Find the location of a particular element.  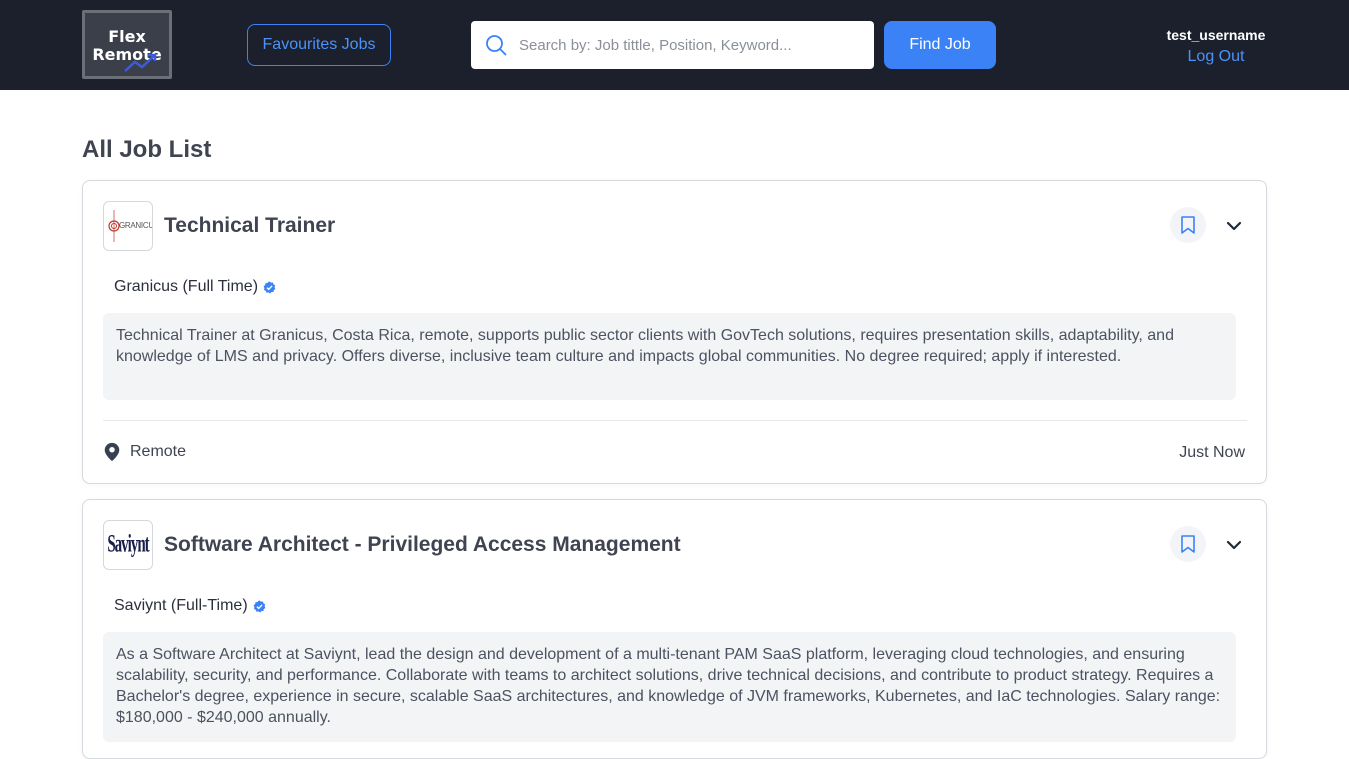

company-label: Saviynt (Full-Time) is located at coordinates (181, 605).